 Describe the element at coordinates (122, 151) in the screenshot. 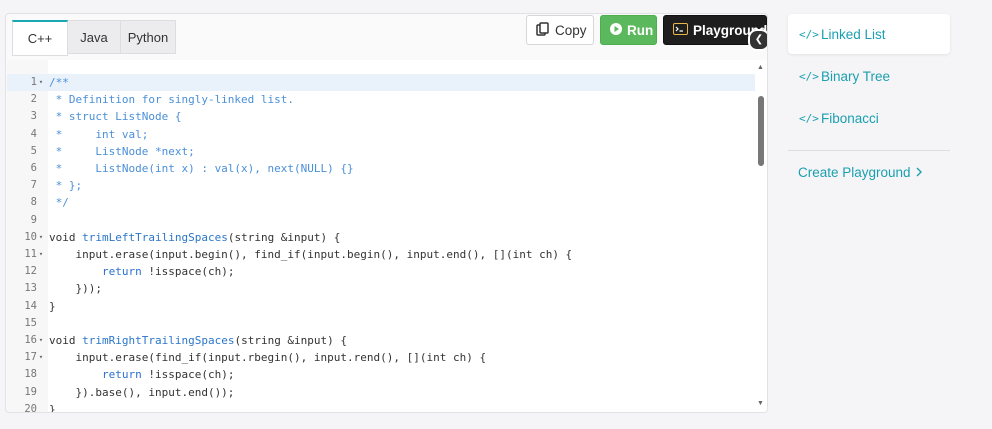

I see `code-text: * ListNode *next;` at that location.